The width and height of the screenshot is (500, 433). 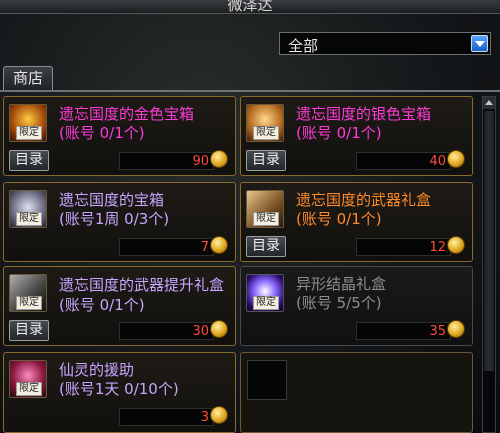 What do you see at coordinates (114, 219) in the screenshot?
I see `item-purchase-limit: (账号1周 0/3个)` at bounding box center [114, 219].